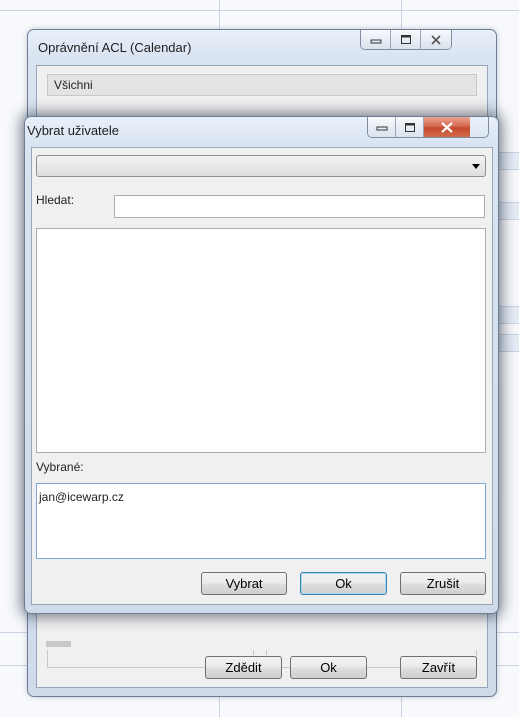 This screenshot has width=519, height=717. I want to click on selected-label: Vybrané:, so click(60, 467).